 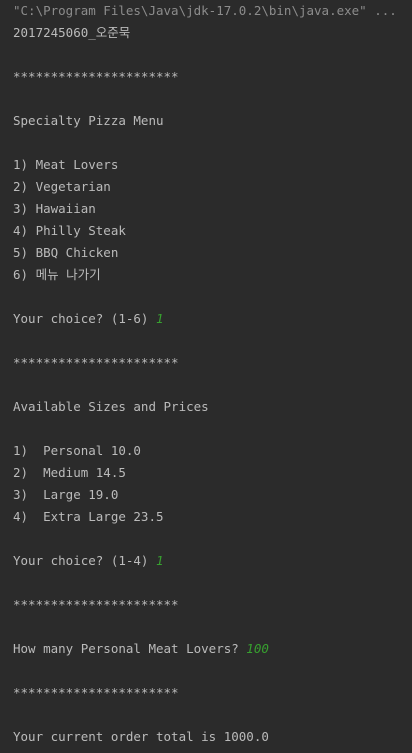 I want to click on menu-prompt-line: Your choice? (1-6) 1, so click(x=88, y=319).